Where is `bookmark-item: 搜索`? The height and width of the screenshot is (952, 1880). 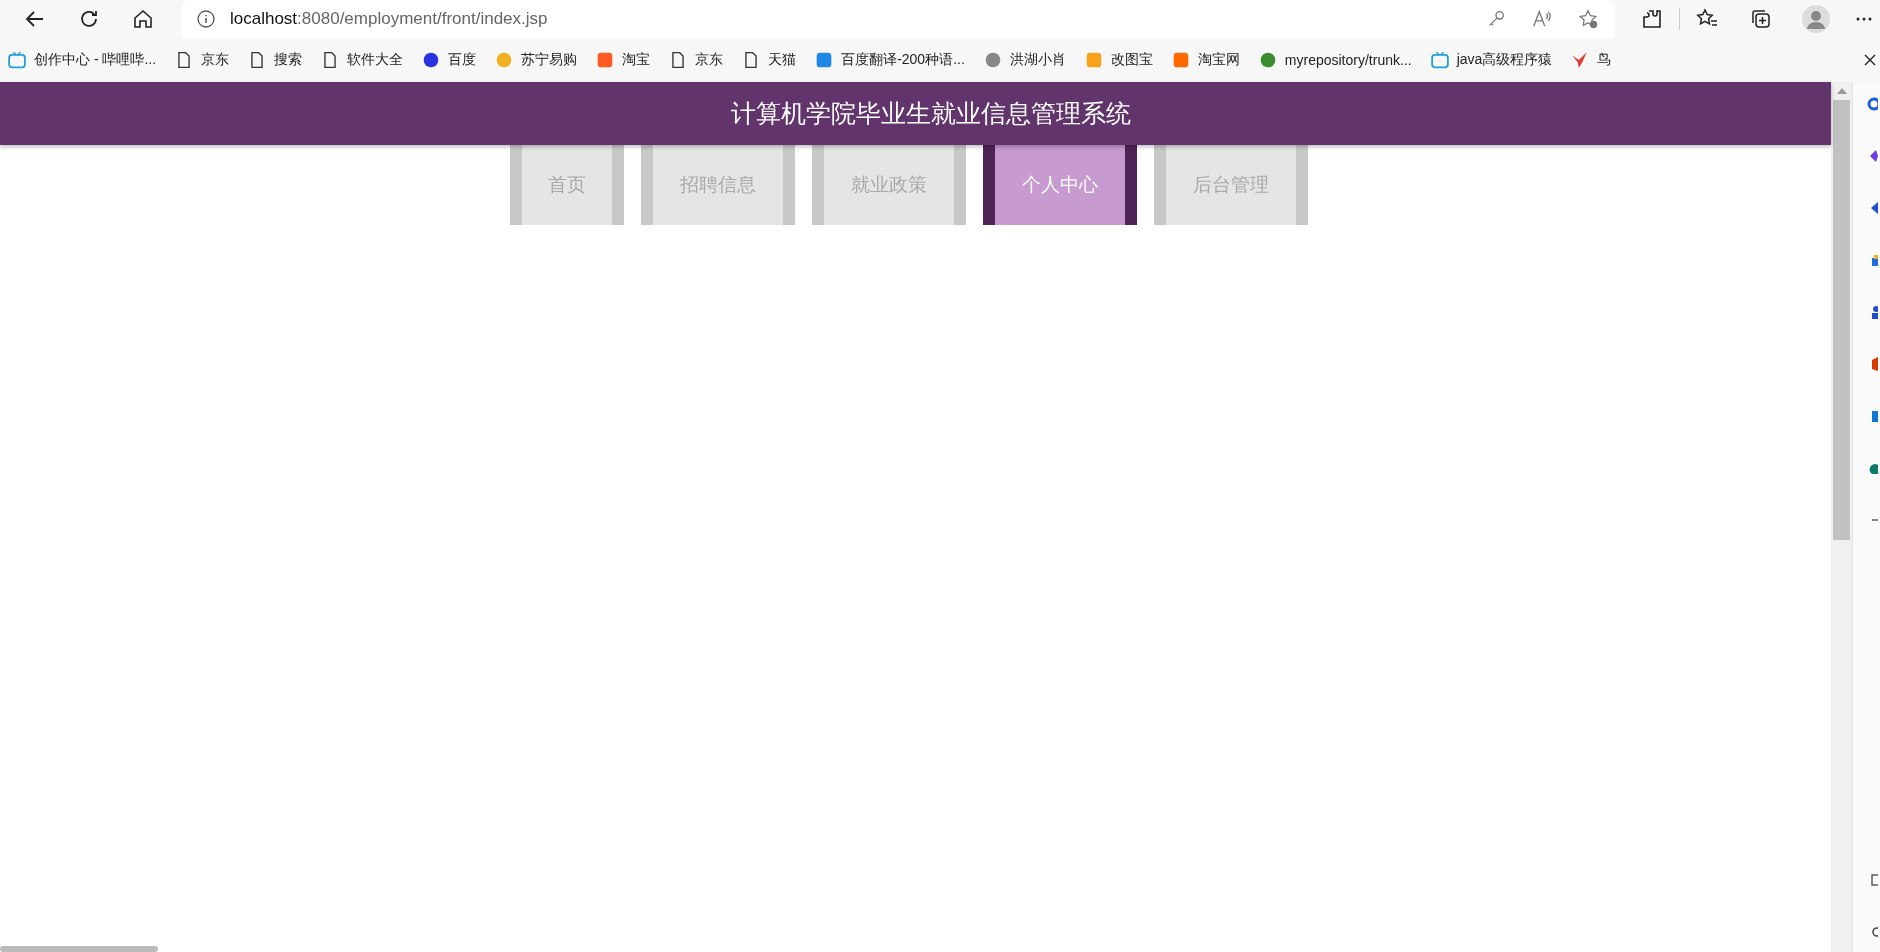
bookmark-item: 搜索 is located at coordinates (275, 60).